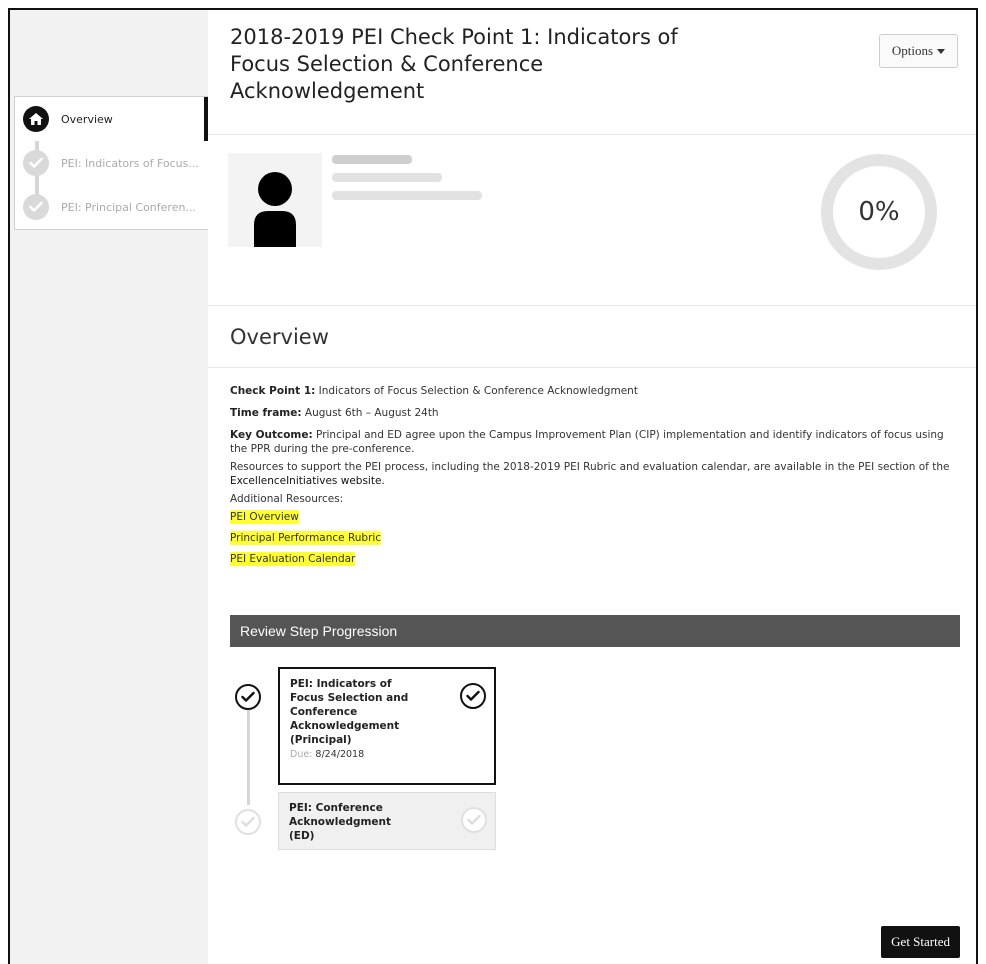 Image resolution: width=986 pixels, height=964 pixels. I want to click on redacted-name, so click(372, 159).